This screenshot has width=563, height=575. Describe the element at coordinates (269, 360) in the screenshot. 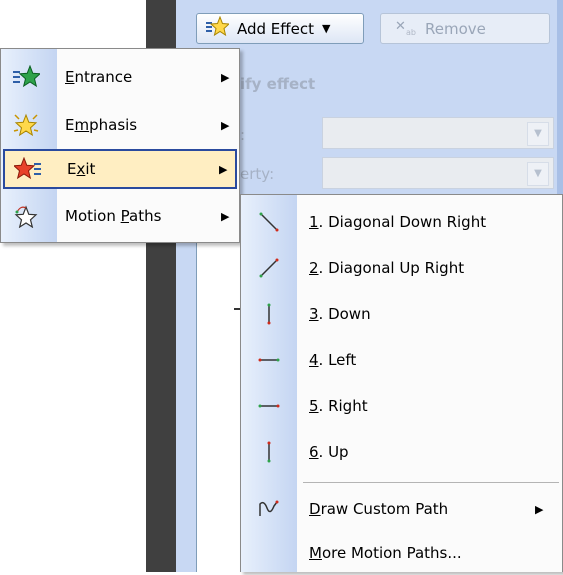

I see `left-path-icon` at that location.